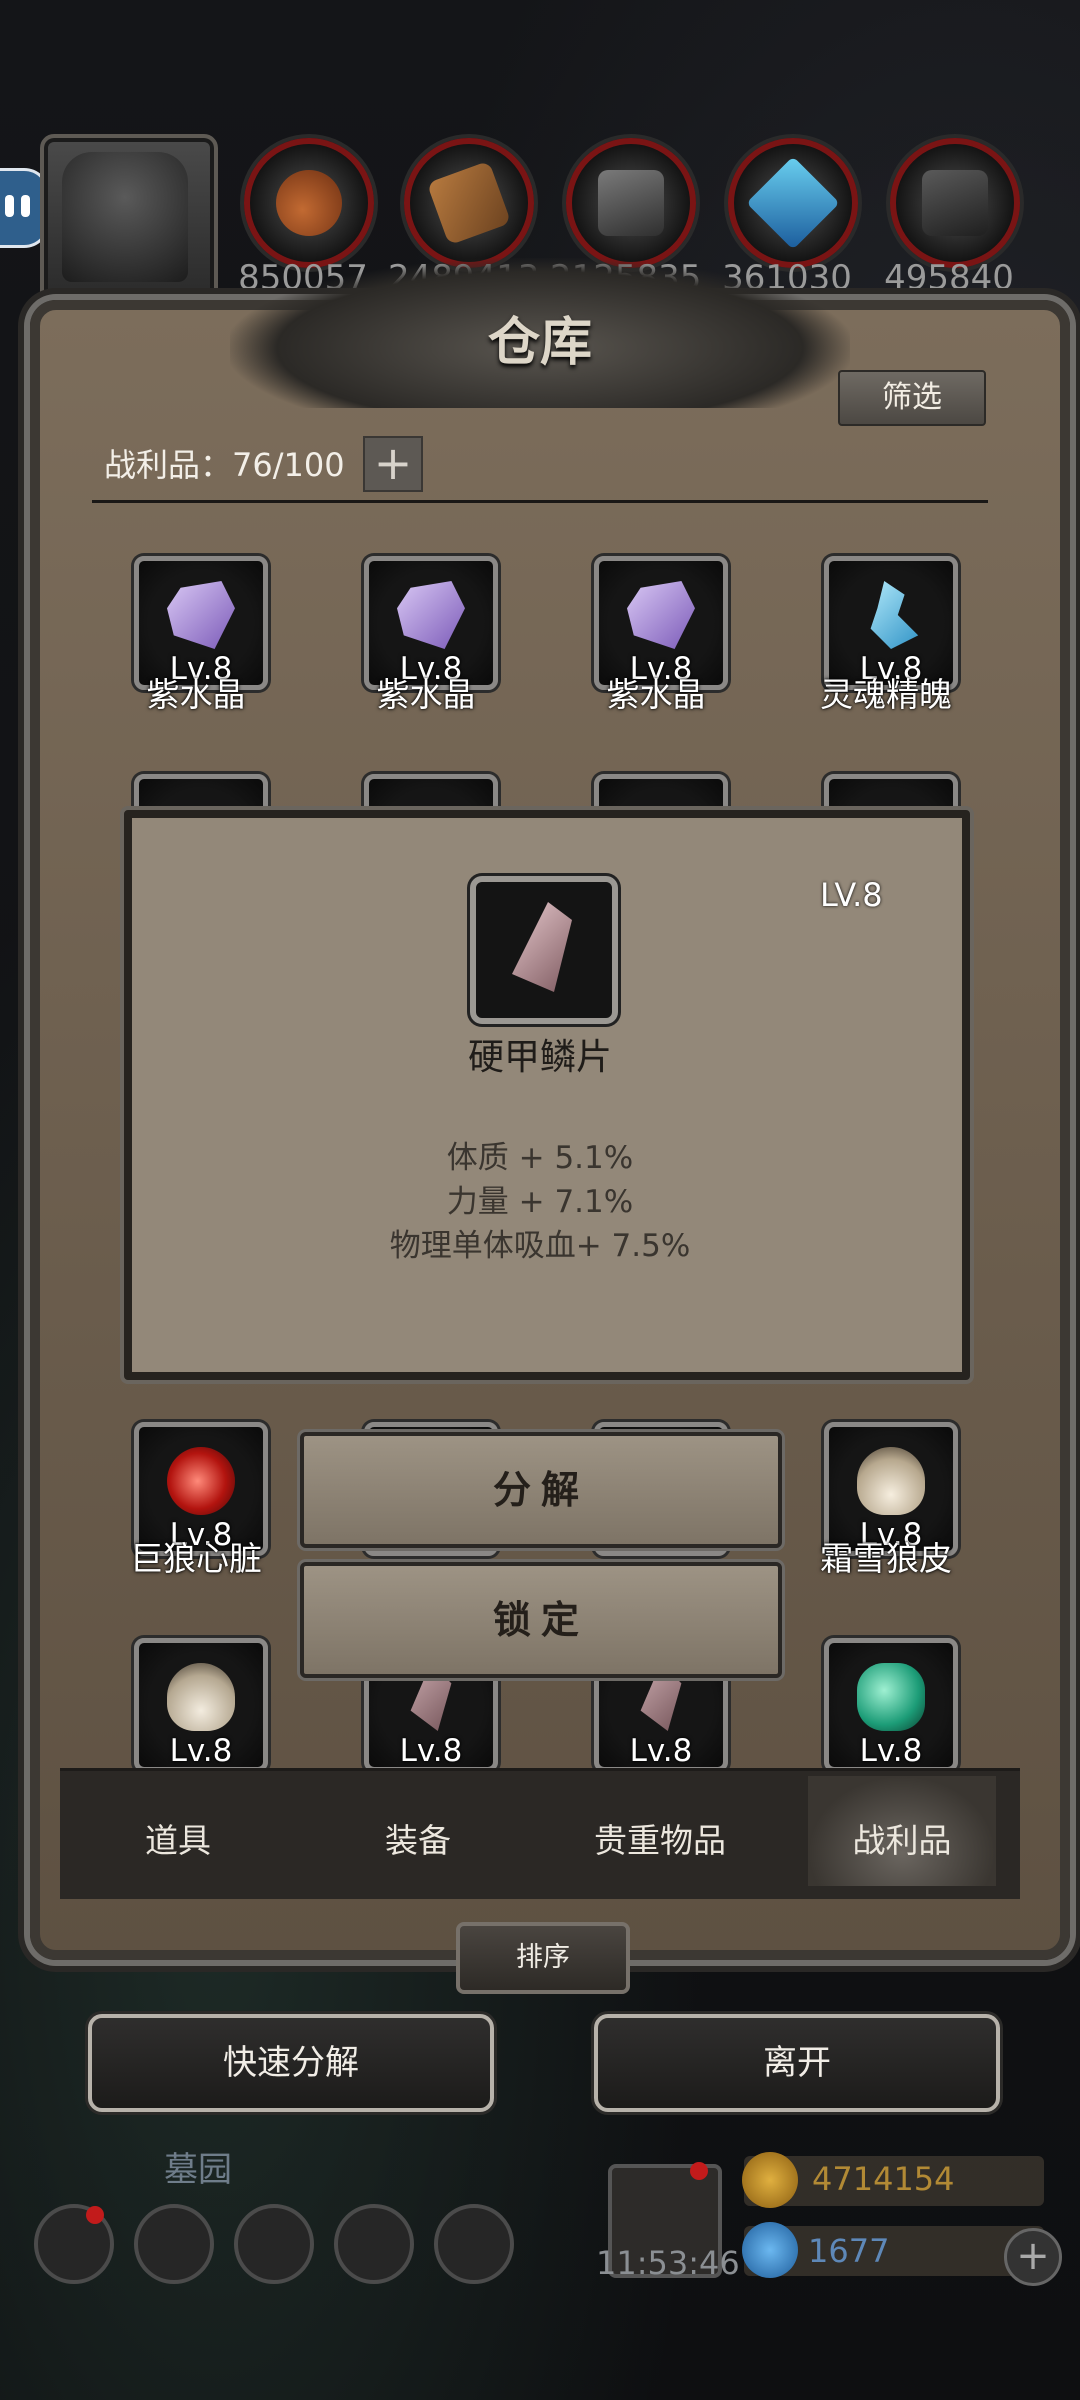 This screenshot has width=1080, height=2400. Describe the element at coordinates (543, 1958) in the screenshot. I see `sort-button: 排序` at that location.